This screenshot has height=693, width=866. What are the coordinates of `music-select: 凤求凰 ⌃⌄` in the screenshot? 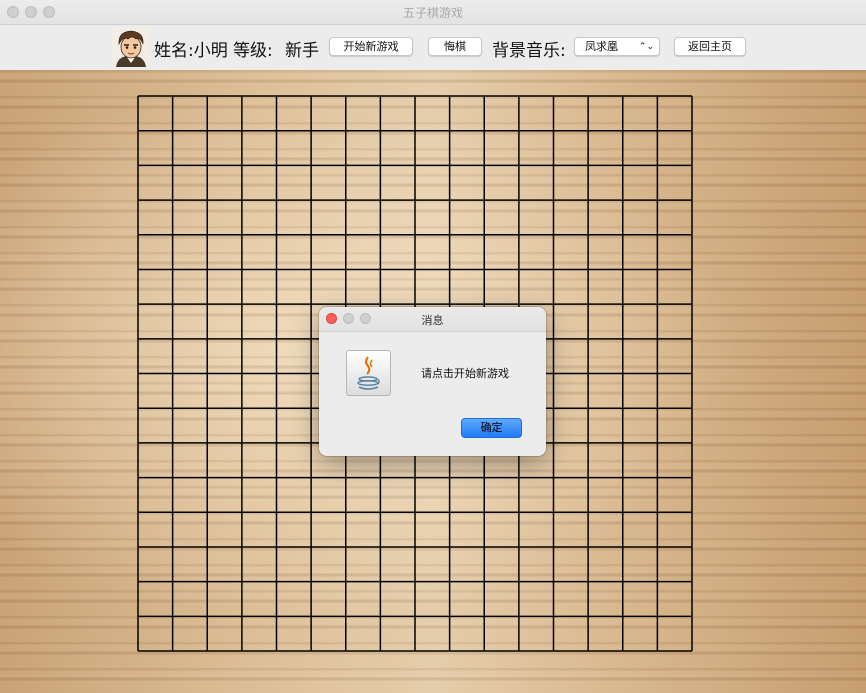 It's located at (617, 46).